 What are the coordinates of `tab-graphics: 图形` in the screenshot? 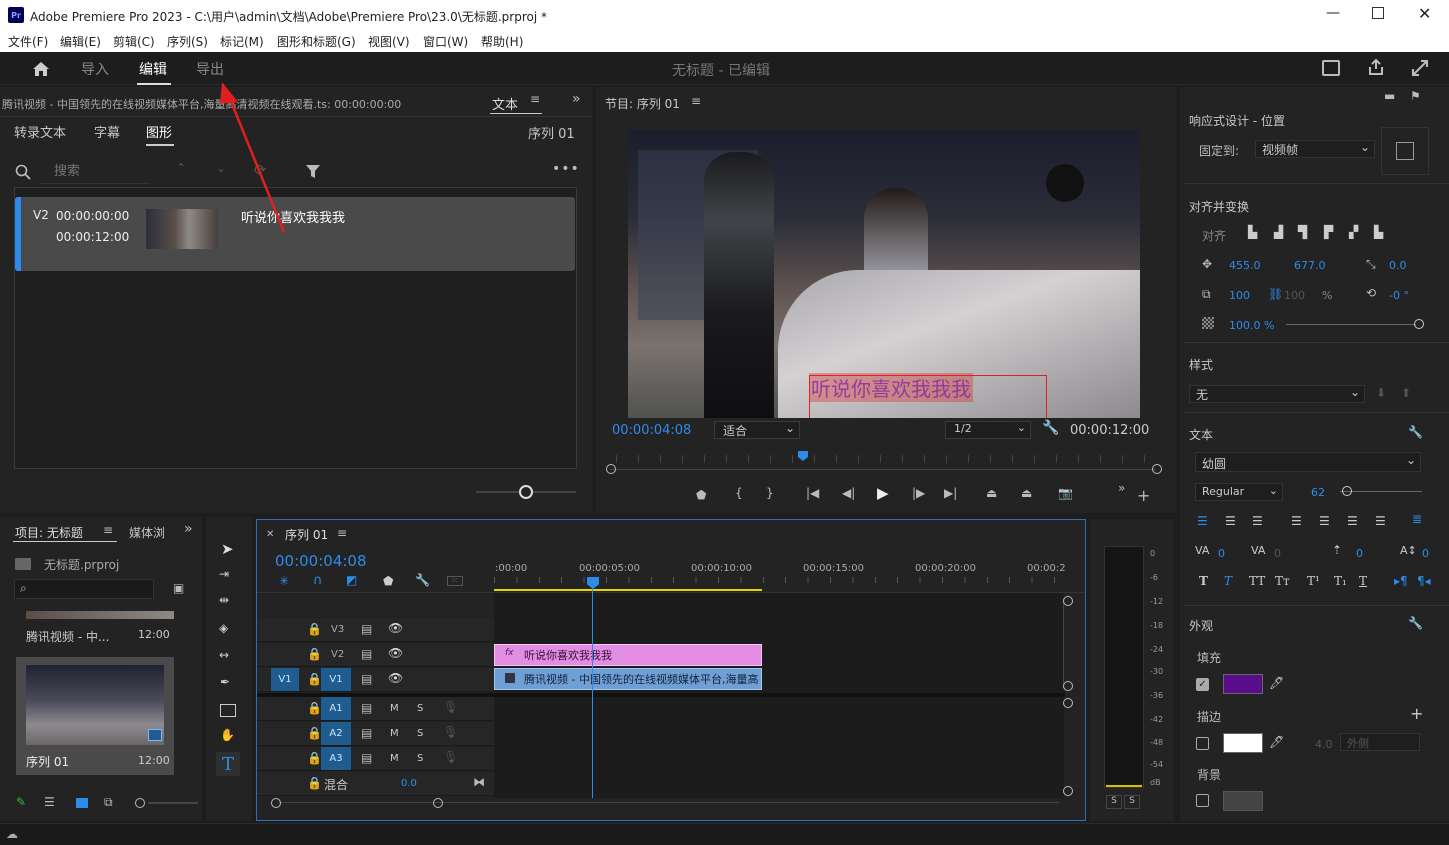 It's located at (159, 131).